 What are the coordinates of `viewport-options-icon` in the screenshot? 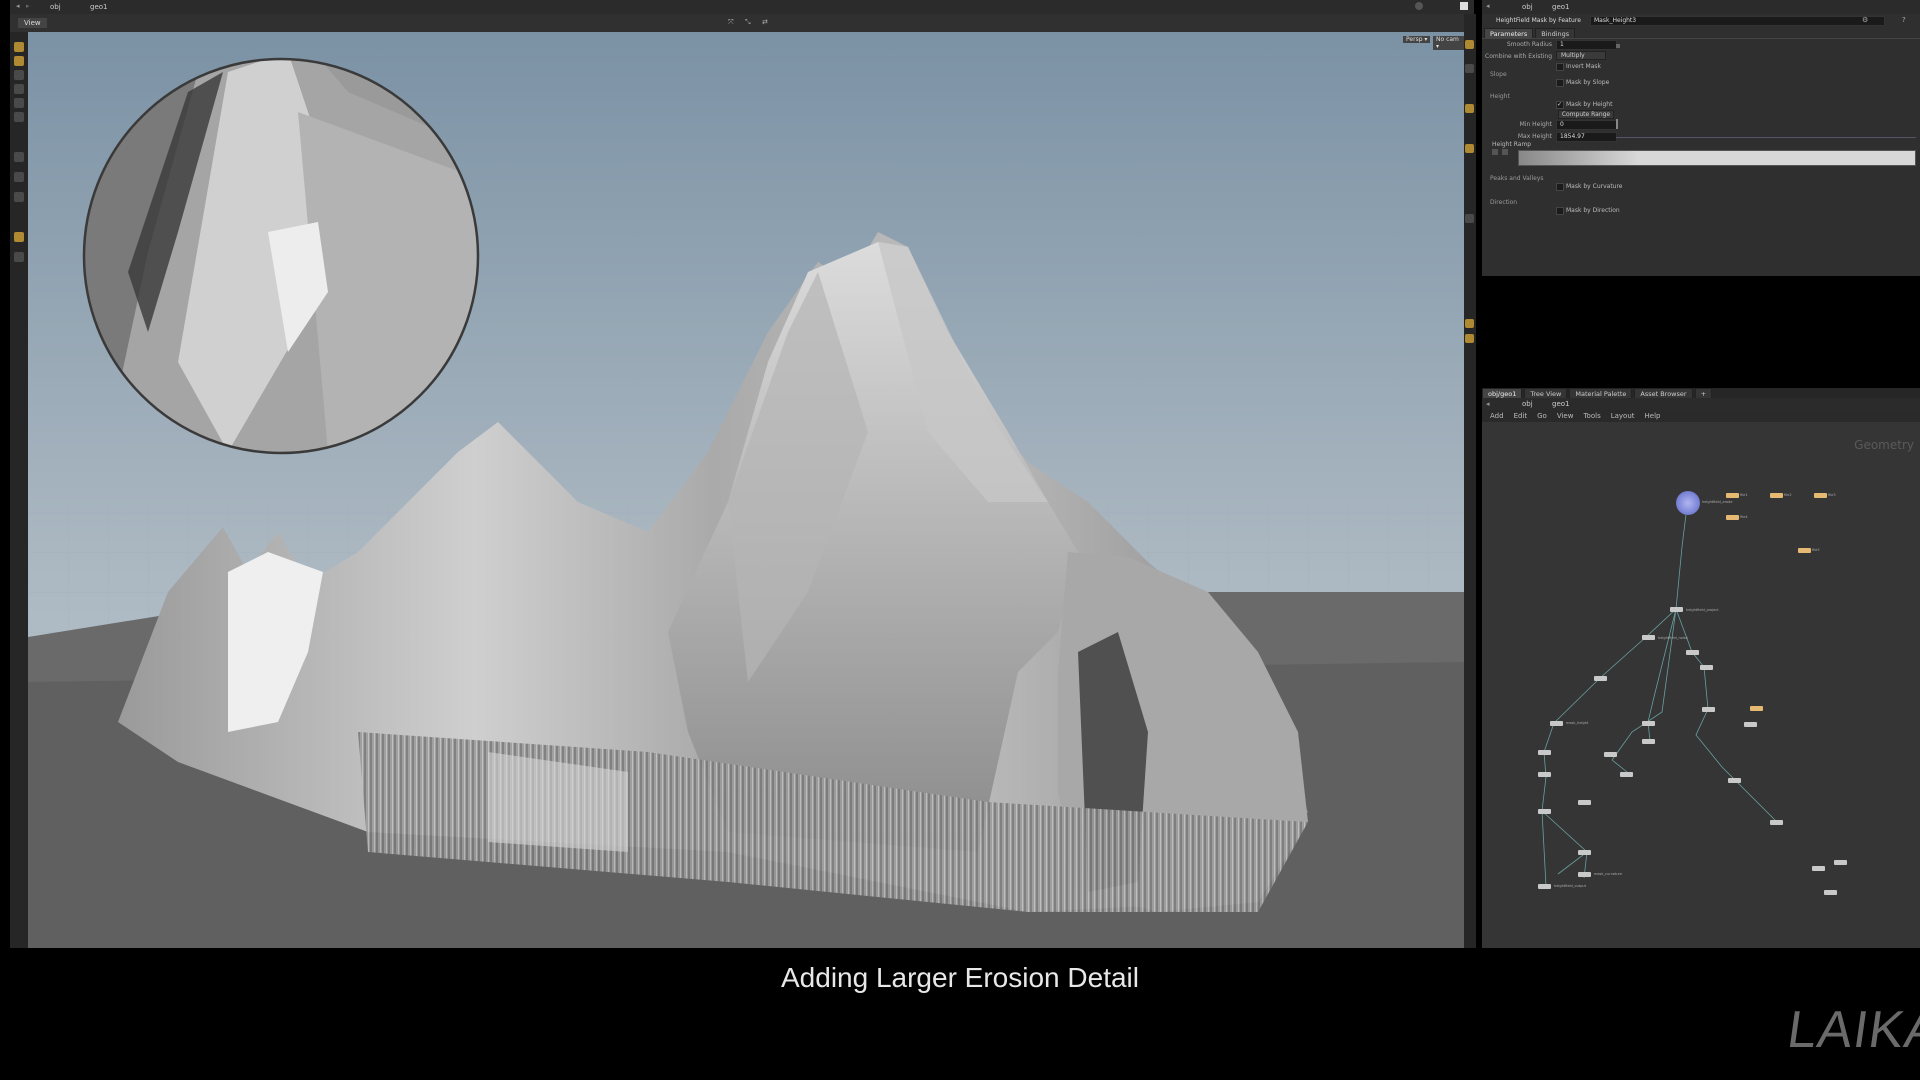 It's located at (1419, 6).